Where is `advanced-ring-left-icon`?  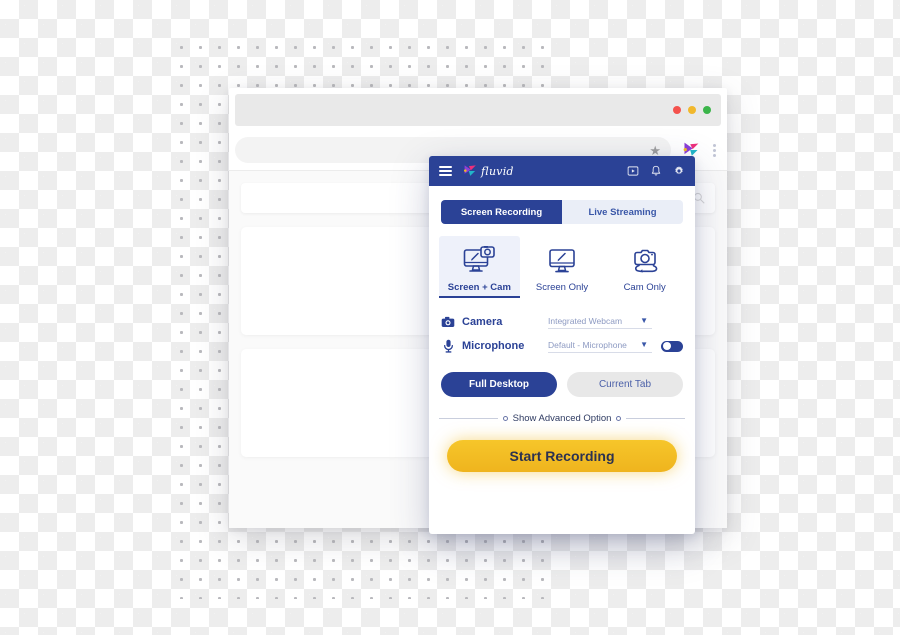
advanced-ring-left-icon is located at coordinates (505, 418).